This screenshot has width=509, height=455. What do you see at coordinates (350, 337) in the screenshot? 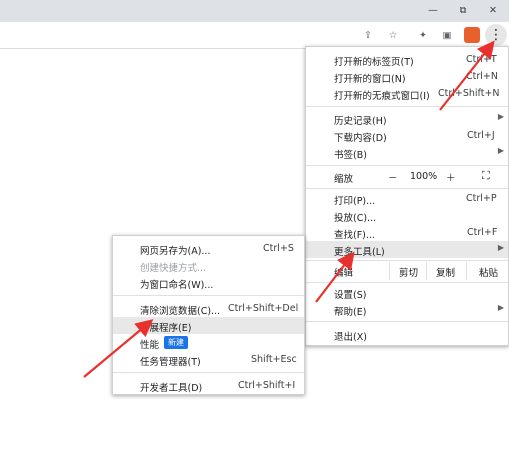
I see `menu-item-label: 退出(X)` at bounding box center [350, 337].